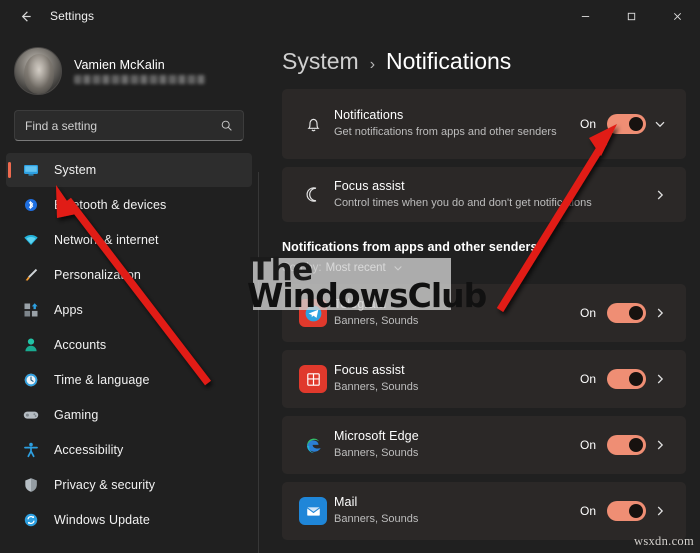 The width and height of the screenshot is (700, 553). Describe the element at coordinates (660, 124) in the screenshot. I see `expand-button` at that location.